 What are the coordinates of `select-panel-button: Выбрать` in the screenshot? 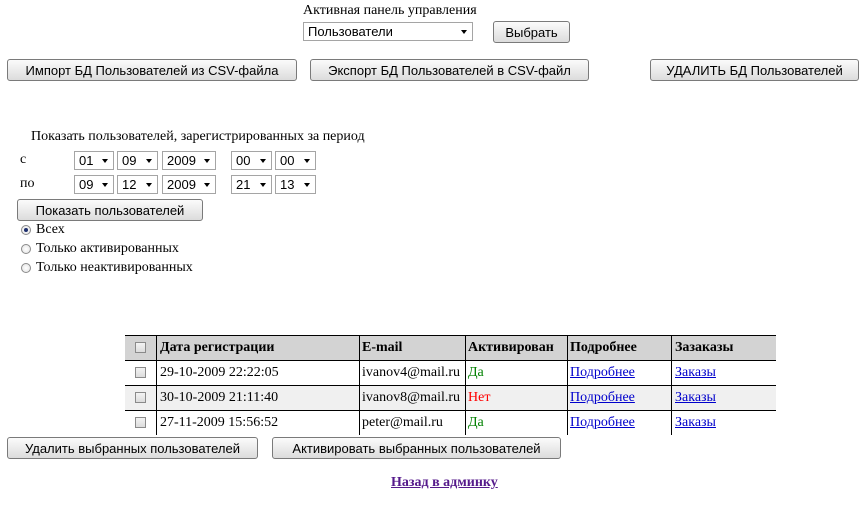 It's located at (531, 32).